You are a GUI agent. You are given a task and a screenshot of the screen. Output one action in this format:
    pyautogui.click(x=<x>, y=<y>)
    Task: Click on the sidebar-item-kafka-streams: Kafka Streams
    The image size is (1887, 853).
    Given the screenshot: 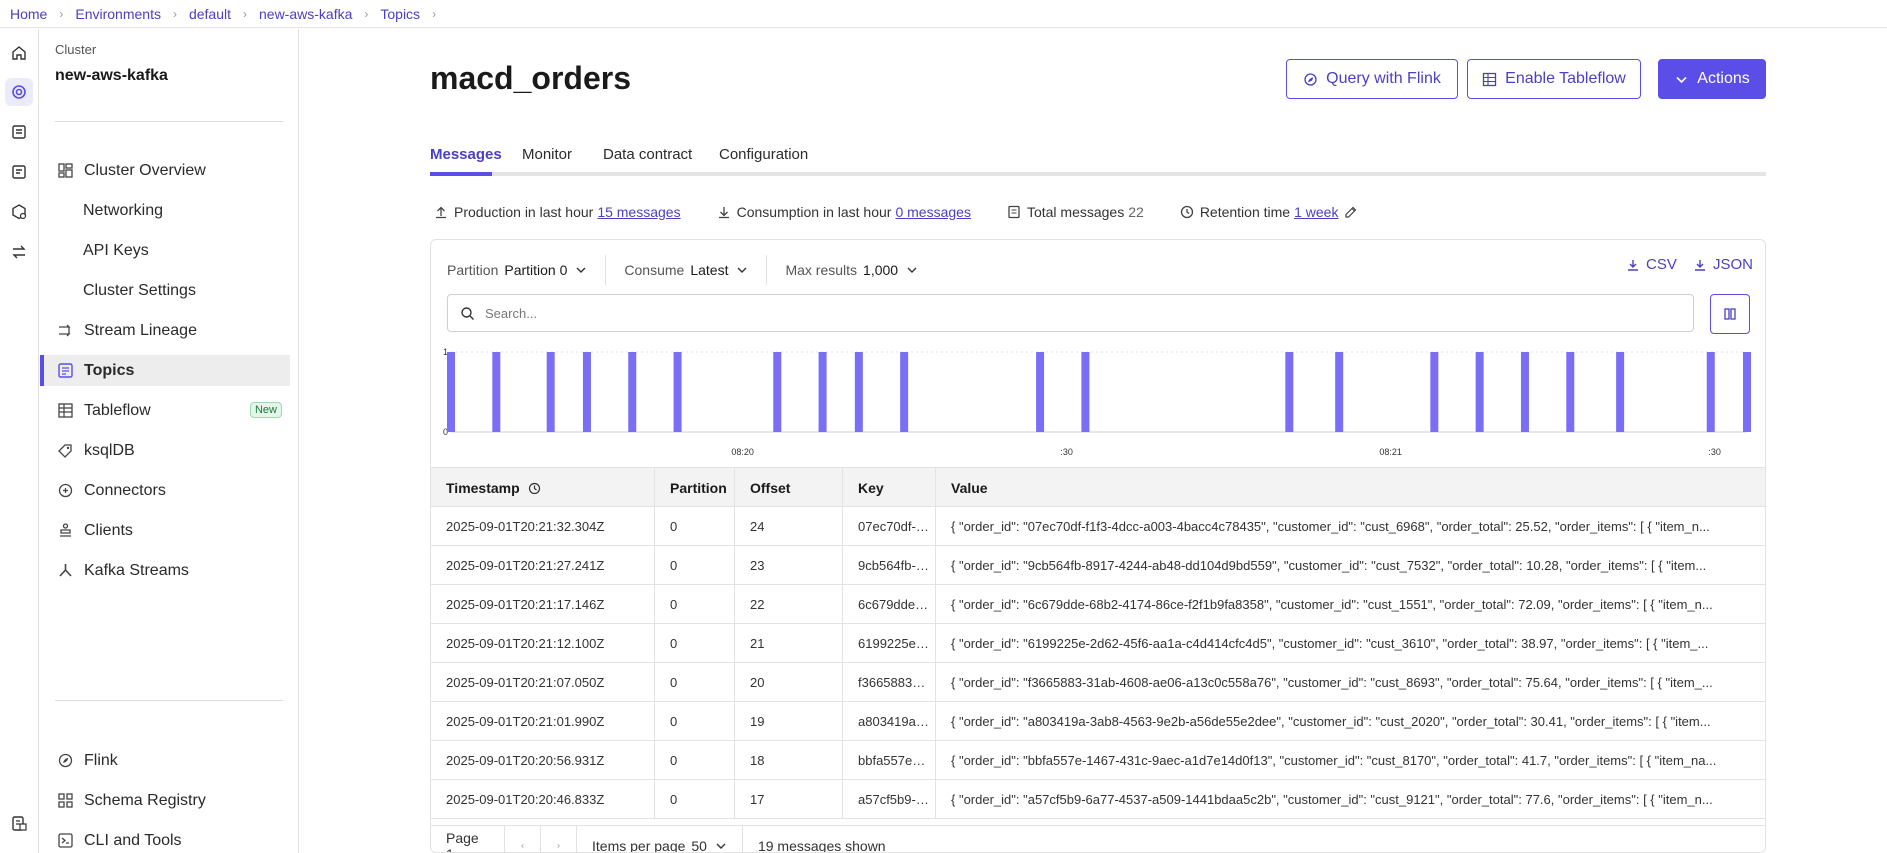 What is the action you would take?
    pyautogui.click(x=165, y=570)
    